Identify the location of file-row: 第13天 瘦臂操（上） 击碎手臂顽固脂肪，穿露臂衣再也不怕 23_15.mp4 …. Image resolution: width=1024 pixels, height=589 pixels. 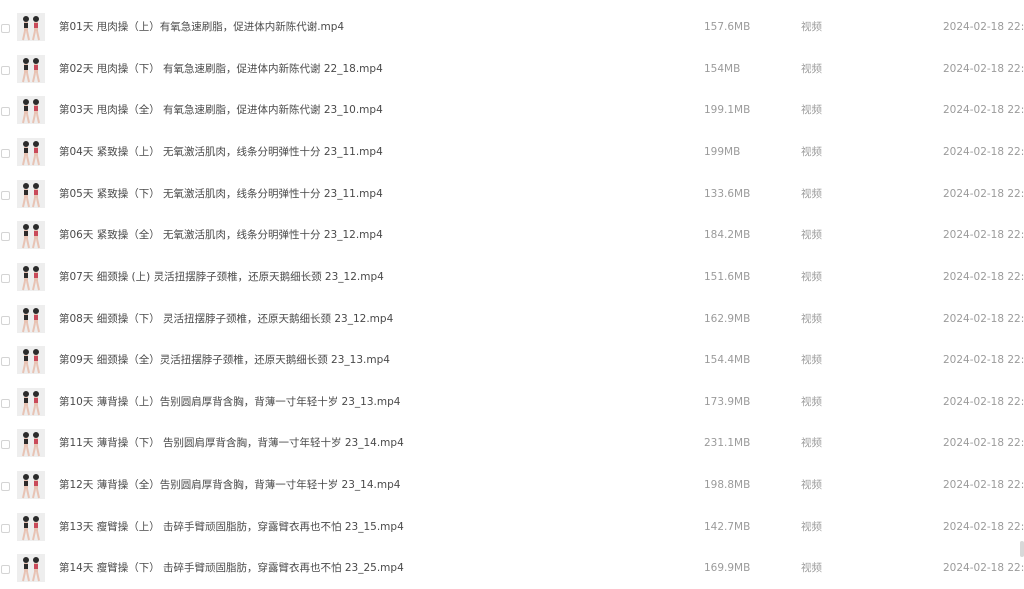
(512, 530).